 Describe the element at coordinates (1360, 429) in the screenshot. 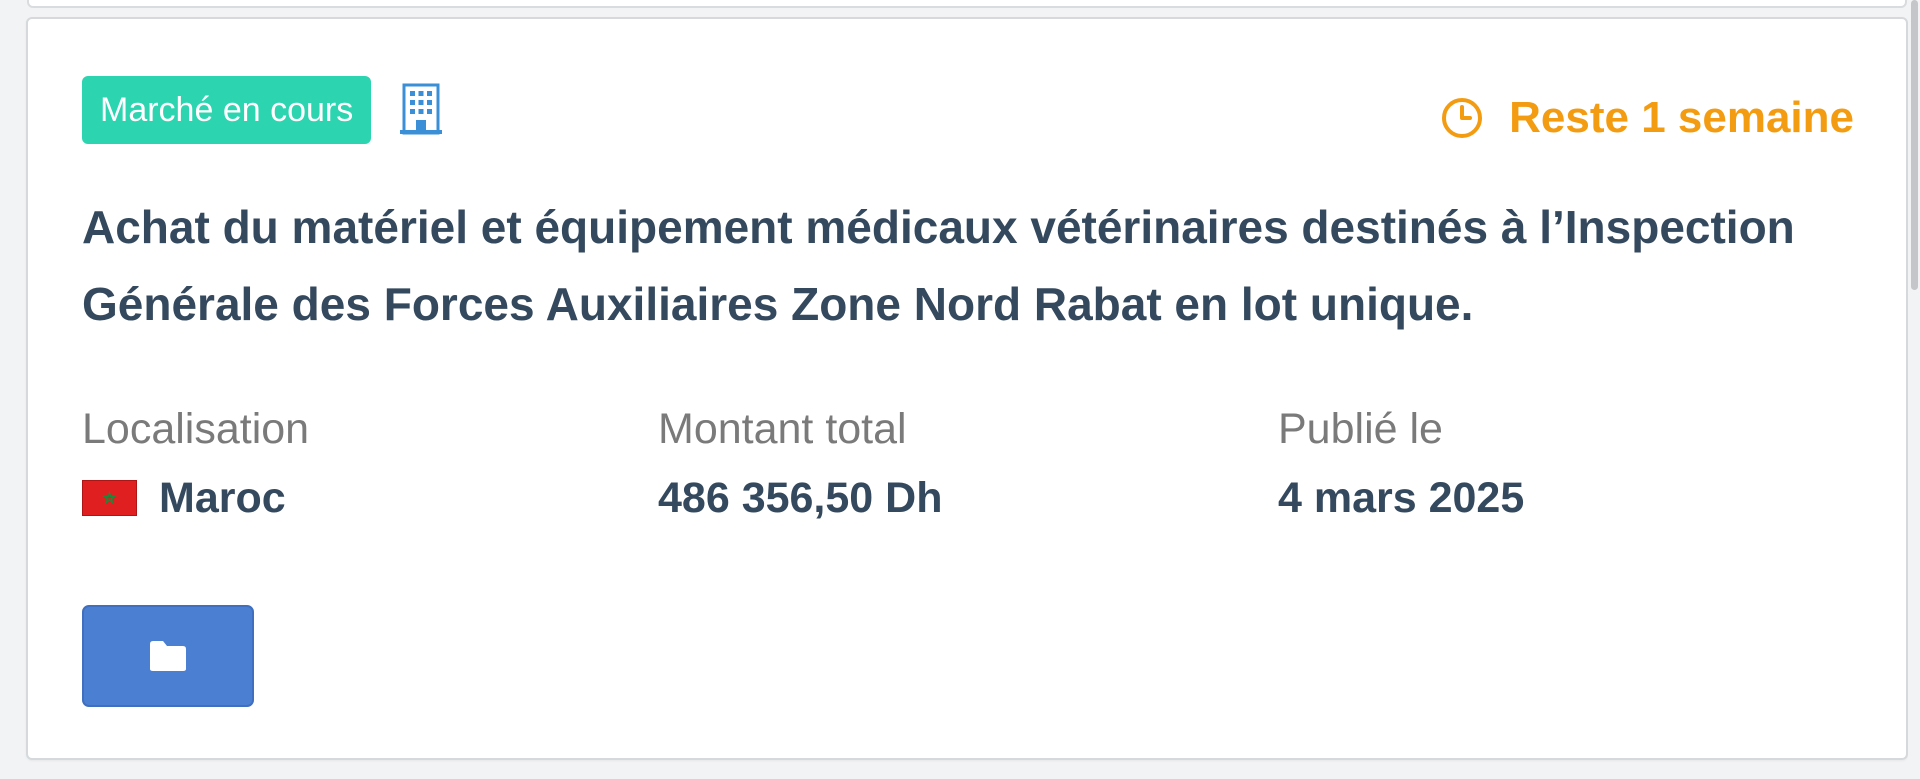

I see `publication-date-label: Publié le` at that location.